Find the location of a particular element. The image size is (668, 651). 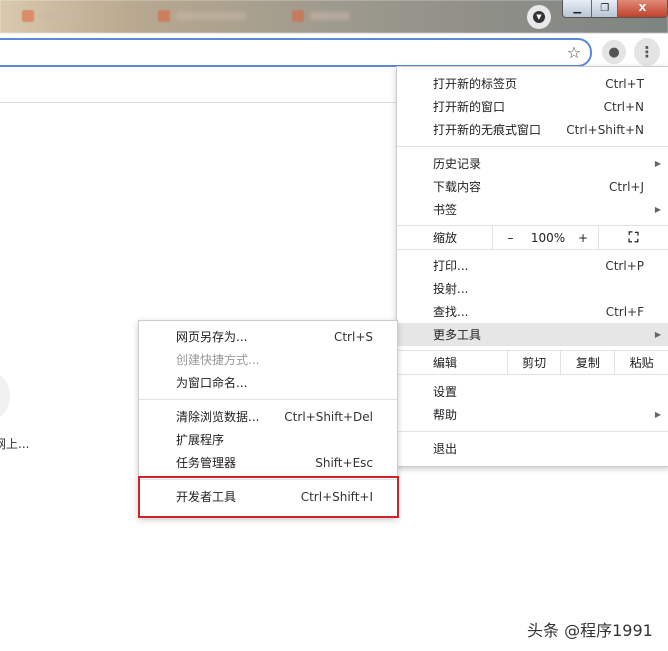

window-controls: ▁ ❐ X is located at coordinates (615, 9).